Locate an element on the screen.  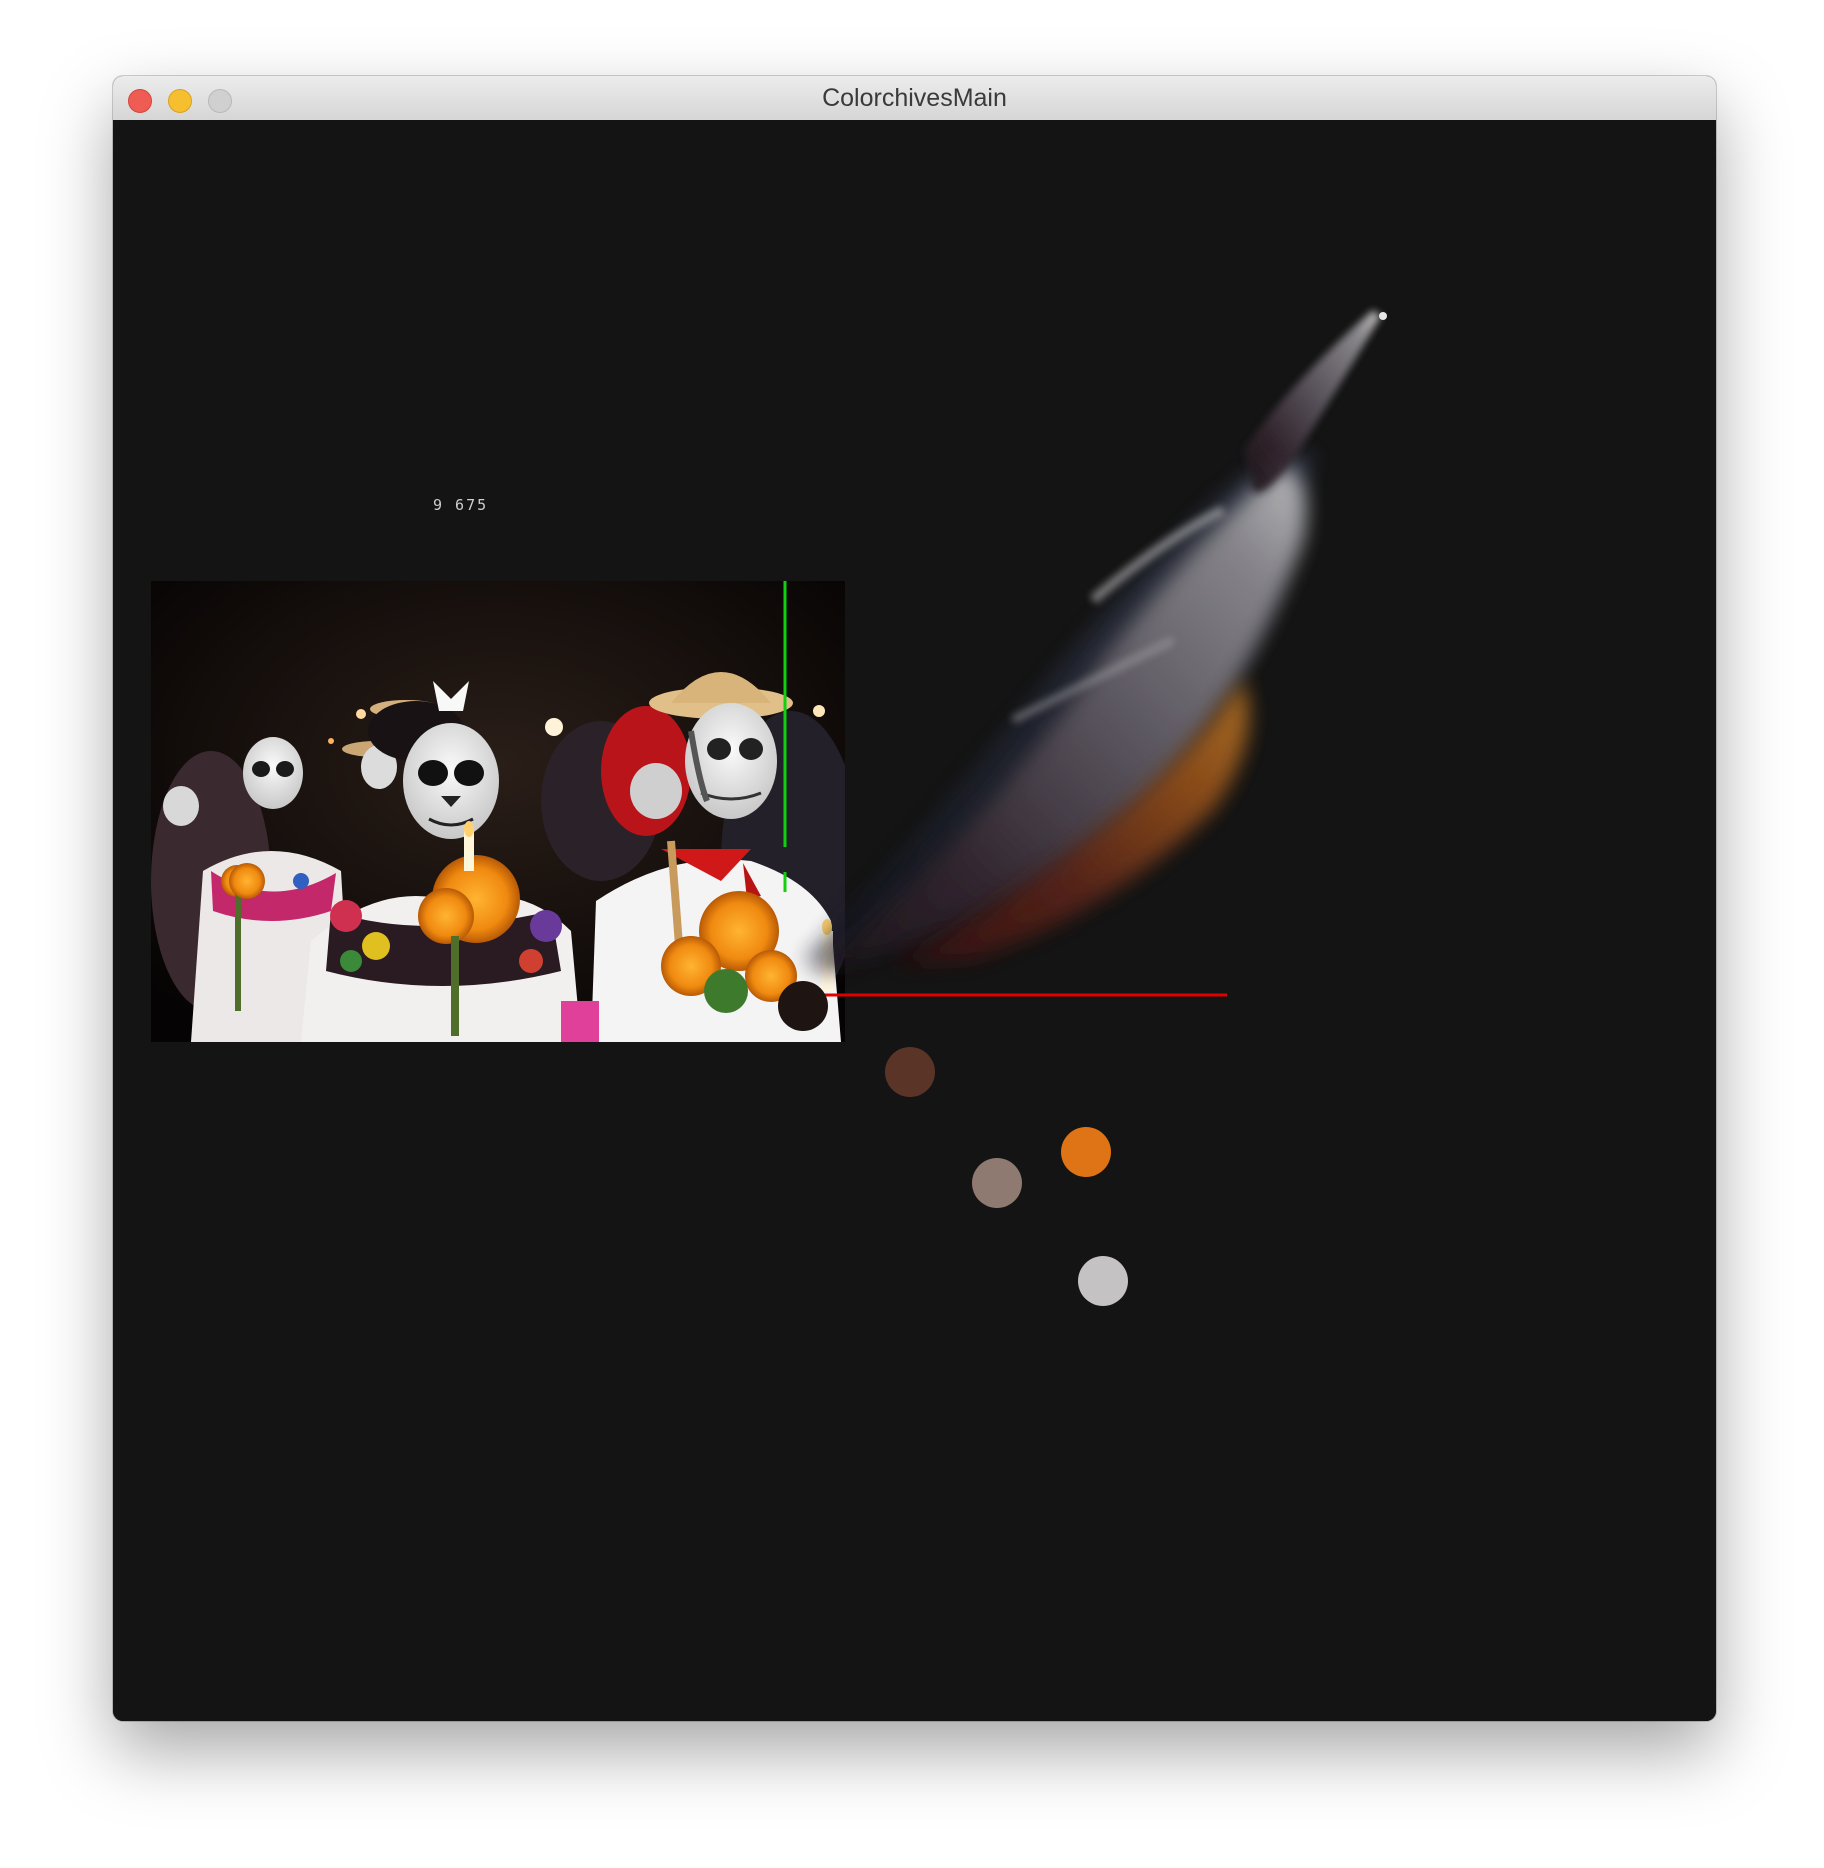
cluster-swatch-near-black is located at coordinates (803, 1006).